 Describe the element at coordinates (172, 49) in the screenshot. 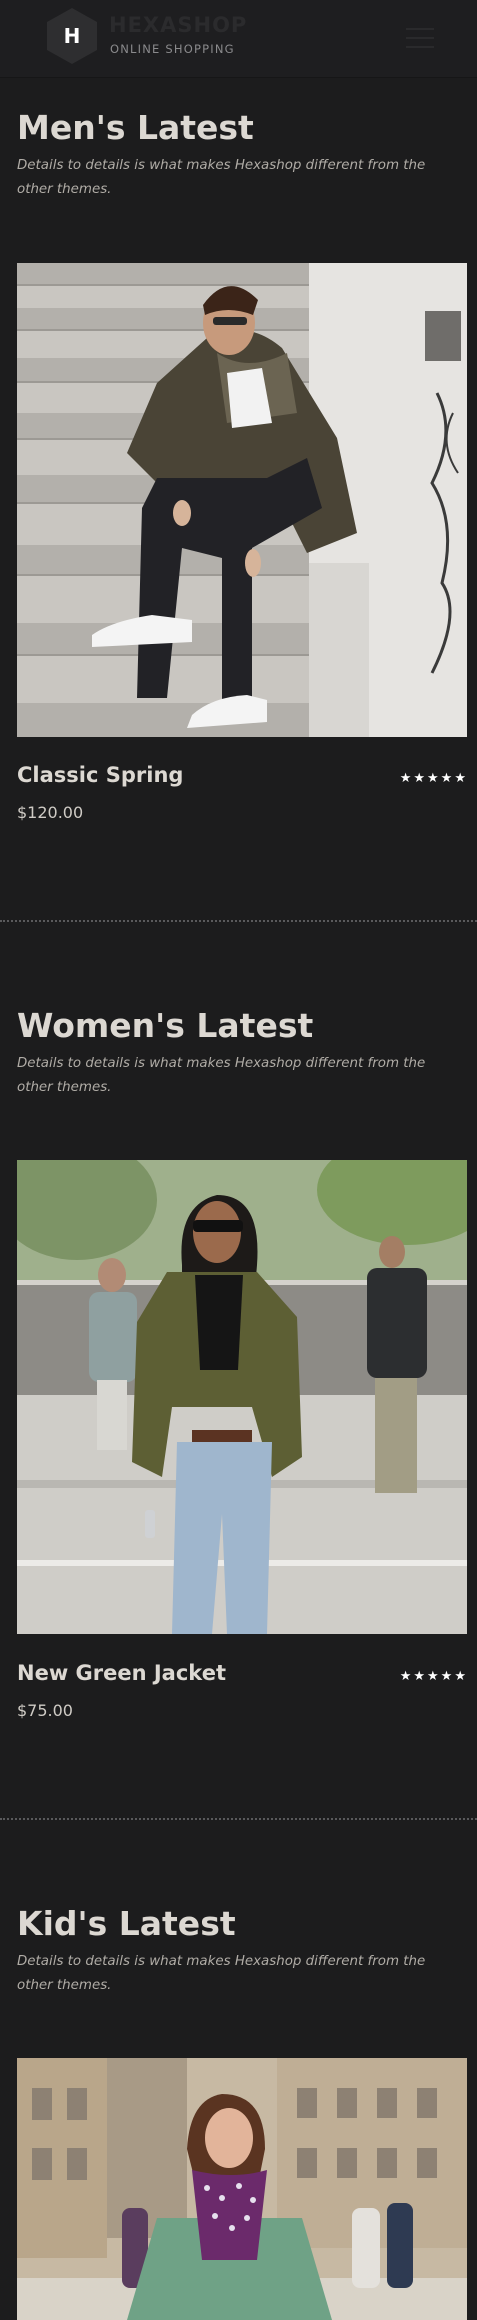

I see `brand-tagline: ONLINE SHOPPING` at that location.